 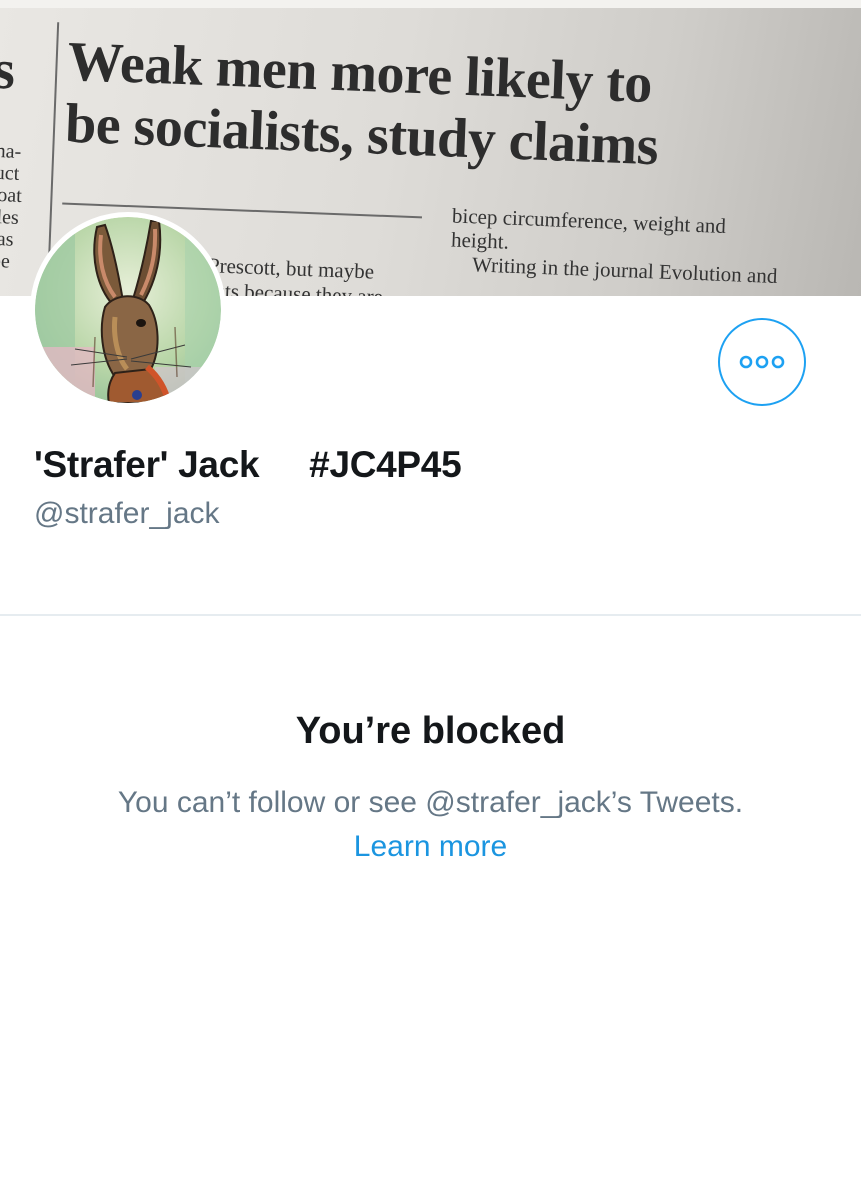 I want to click on avatar, so click(x=128, y=310).